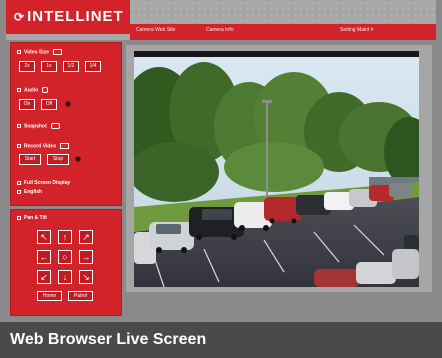  What do you see at coordinates (27, 104) in the screenshot?
I see `audio-on-button: On` at bounding box center [27, 104].